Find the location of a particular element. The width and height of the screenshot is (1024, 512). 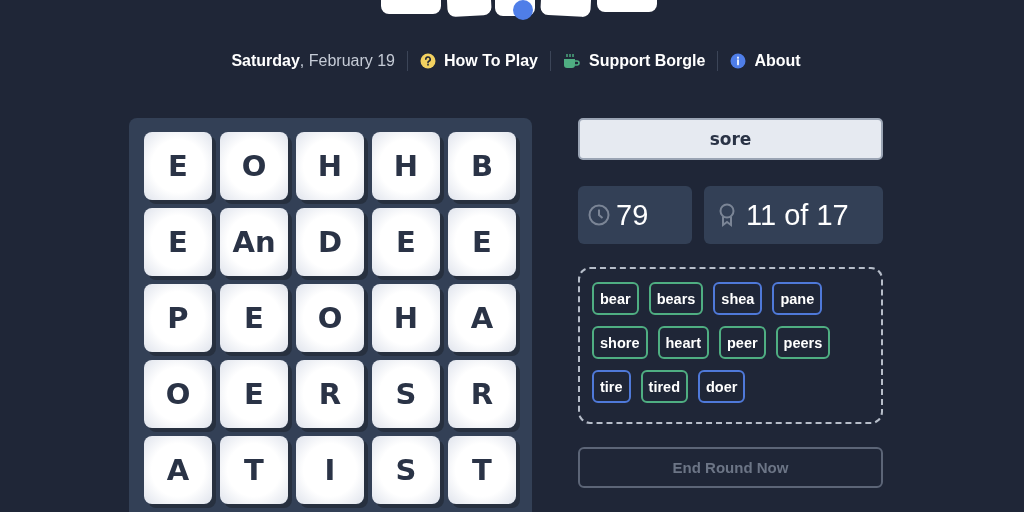

timer-value: 79 is located at coordinates (632, 215).